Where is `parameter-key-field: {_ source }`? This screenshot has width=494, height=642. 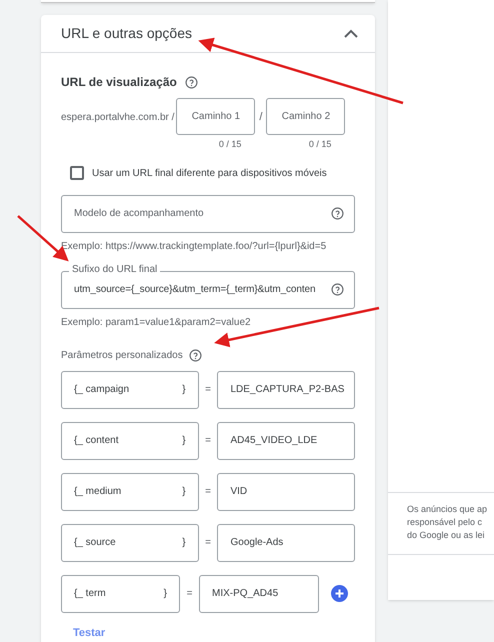
parameter-key-field: {_ source } is located at coordinates (130, 543).